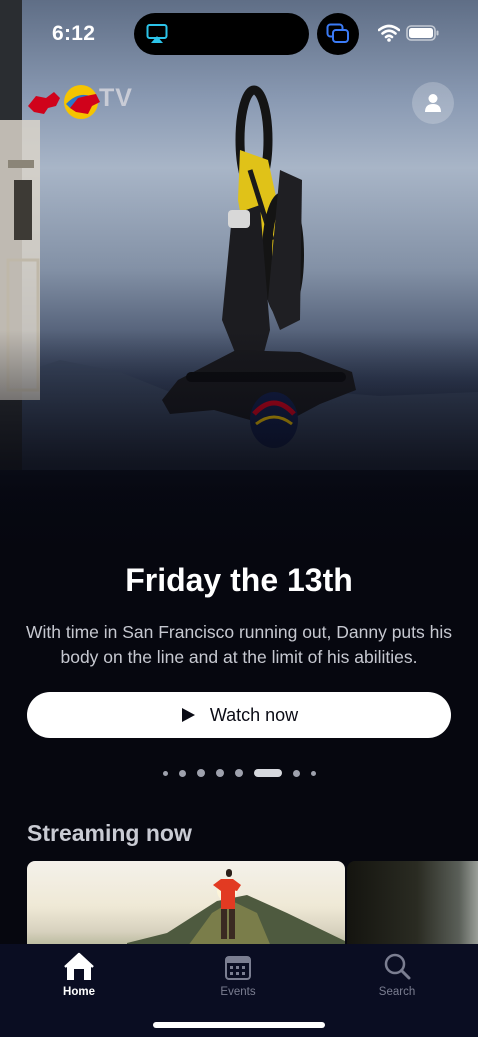 This screenshot has height=1037, width=478. I want to click on watch-now-button: Watch now, so click(239, 715).